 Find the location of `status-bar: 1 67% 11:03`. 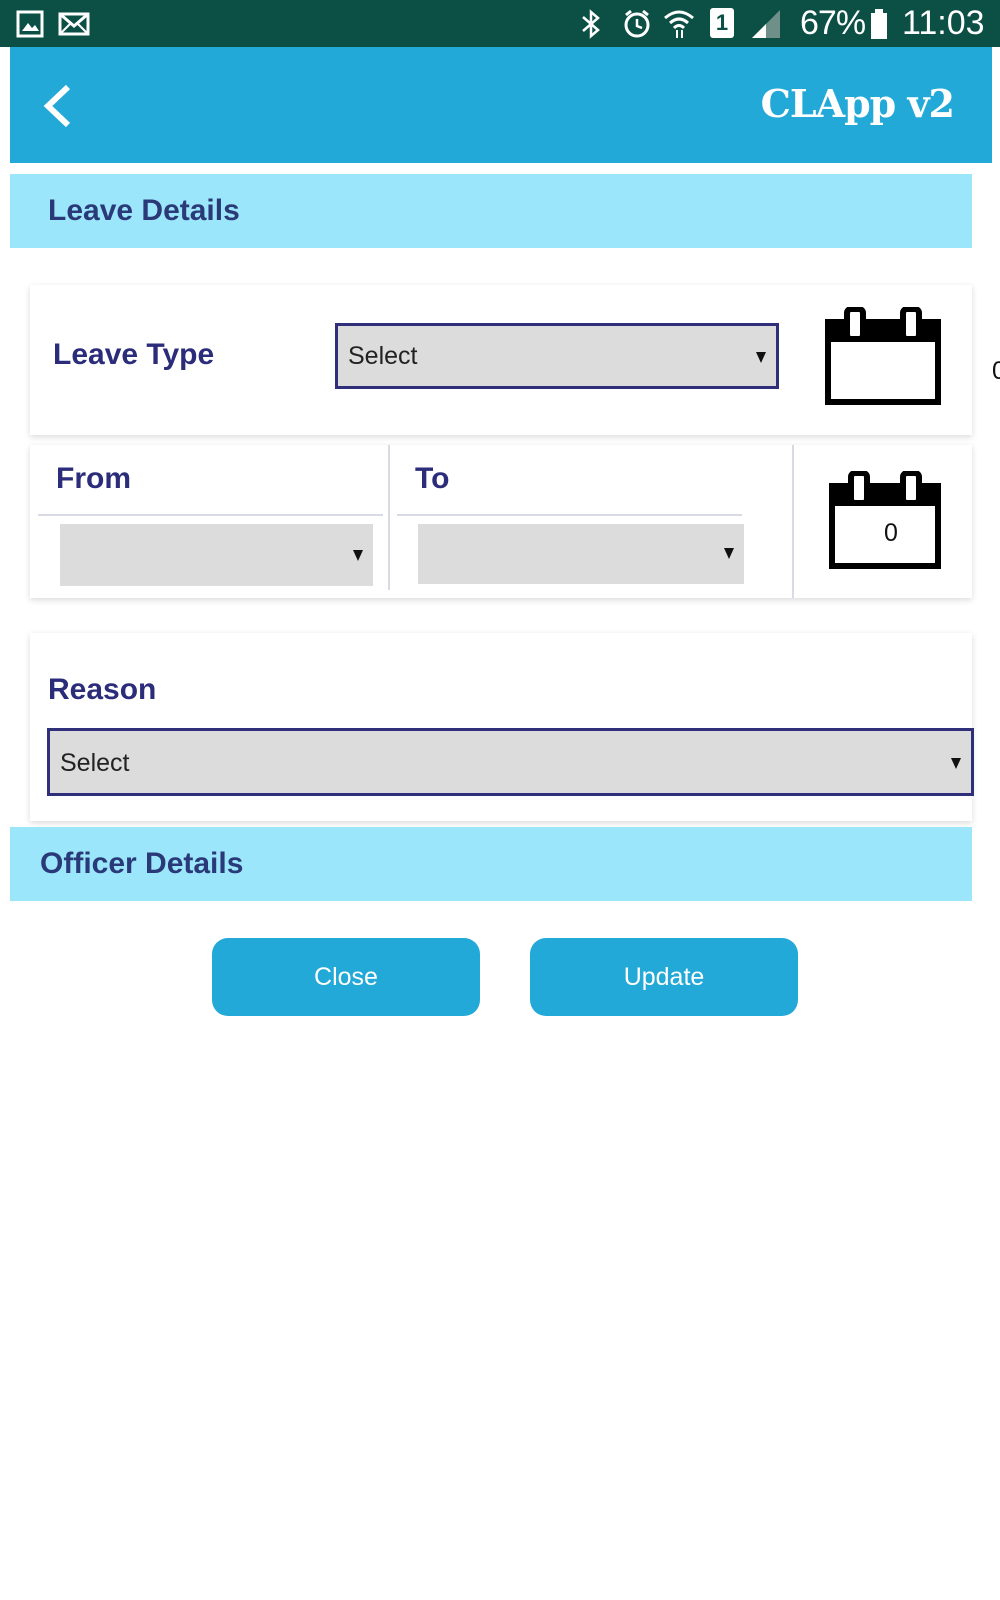

status-bar: 1 67% 11:03 is located at coordinates (500, 23).